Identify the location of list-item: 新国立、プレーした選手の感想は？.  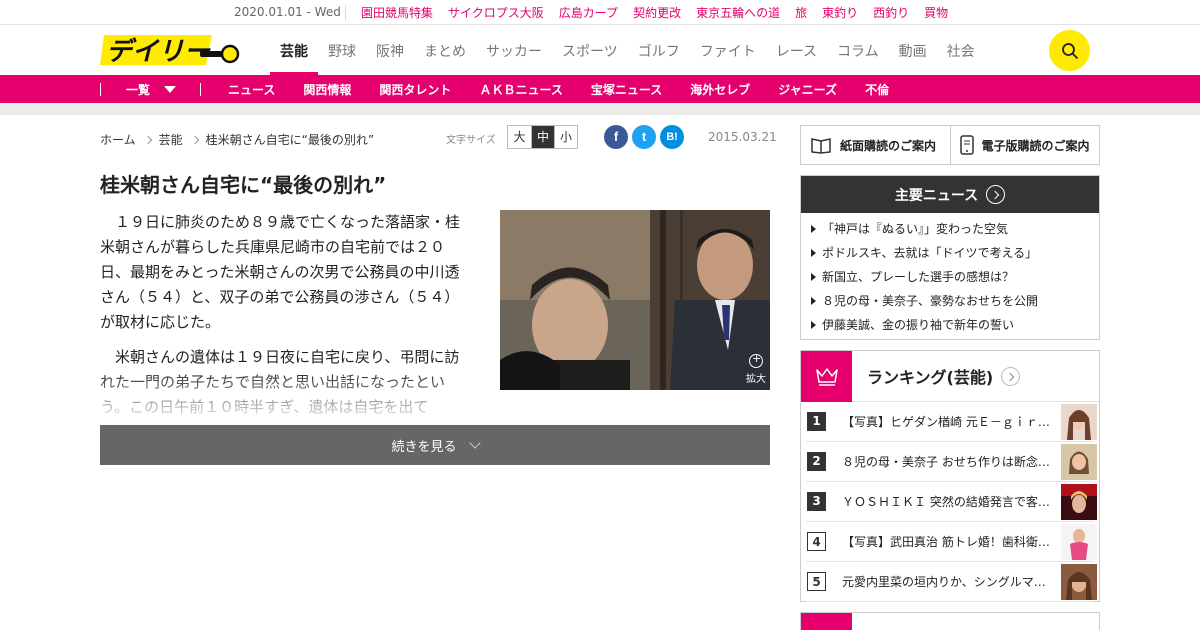
(955, 277).